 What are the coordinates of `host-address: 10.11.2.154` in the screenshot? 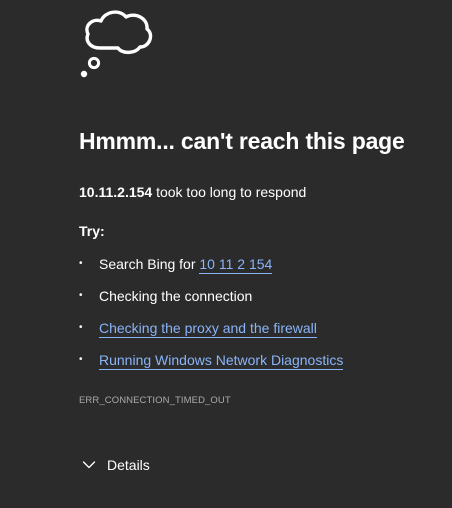 It's located at (116, 192).